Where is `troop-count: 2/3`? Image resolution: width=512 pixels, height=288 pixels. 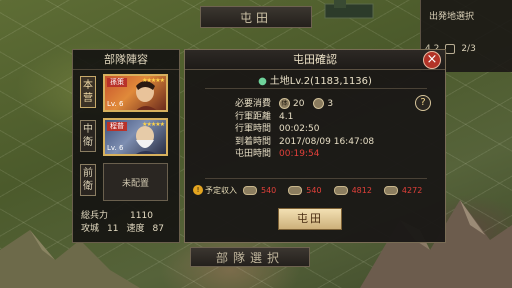 troop-count: 2/3 is located at coordinates (468, 49).